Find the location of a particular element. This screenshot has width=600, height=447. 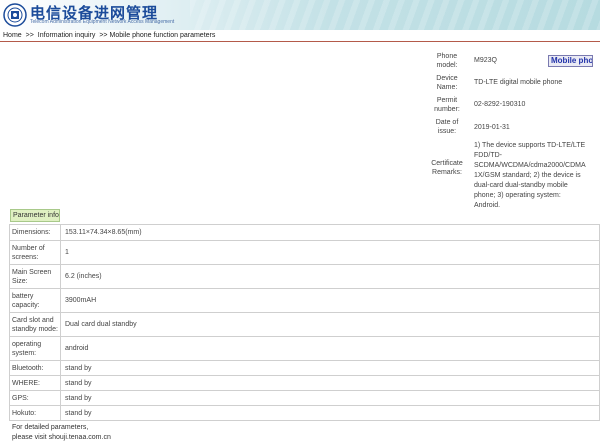

cert-label: Certificate Remarks: is located at coordinates (447, 168).